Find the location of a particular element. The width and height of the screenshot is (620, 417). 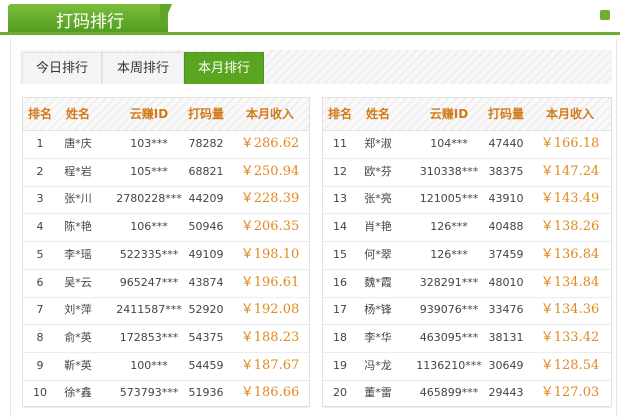

table-row: 3 张*川 2780228*** 44209 ￥228.39 is located at coordinates (166, 200).